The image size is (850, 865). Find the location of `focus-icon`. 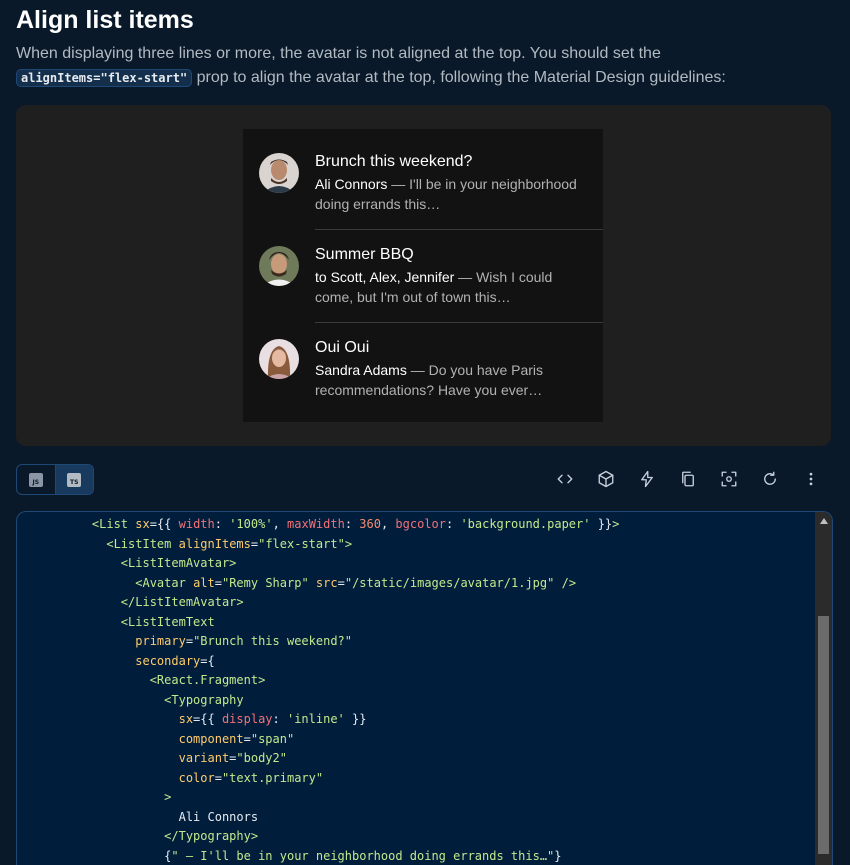

focus-icon is located at coordinates (729, 479).